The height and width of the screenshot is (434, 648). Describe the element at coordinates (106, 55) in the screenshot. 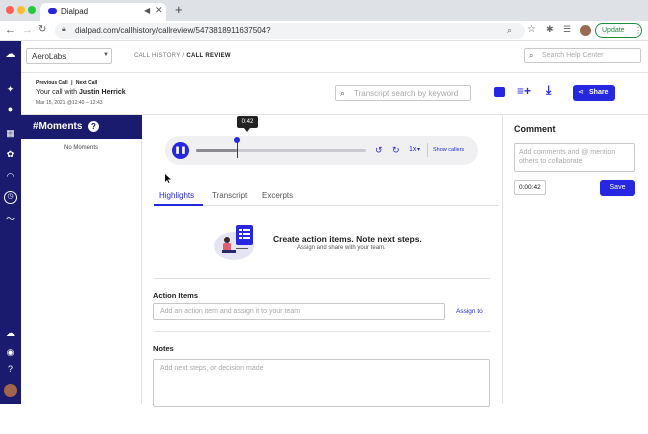

I see `chevron-down-icon: ▼` at that location.